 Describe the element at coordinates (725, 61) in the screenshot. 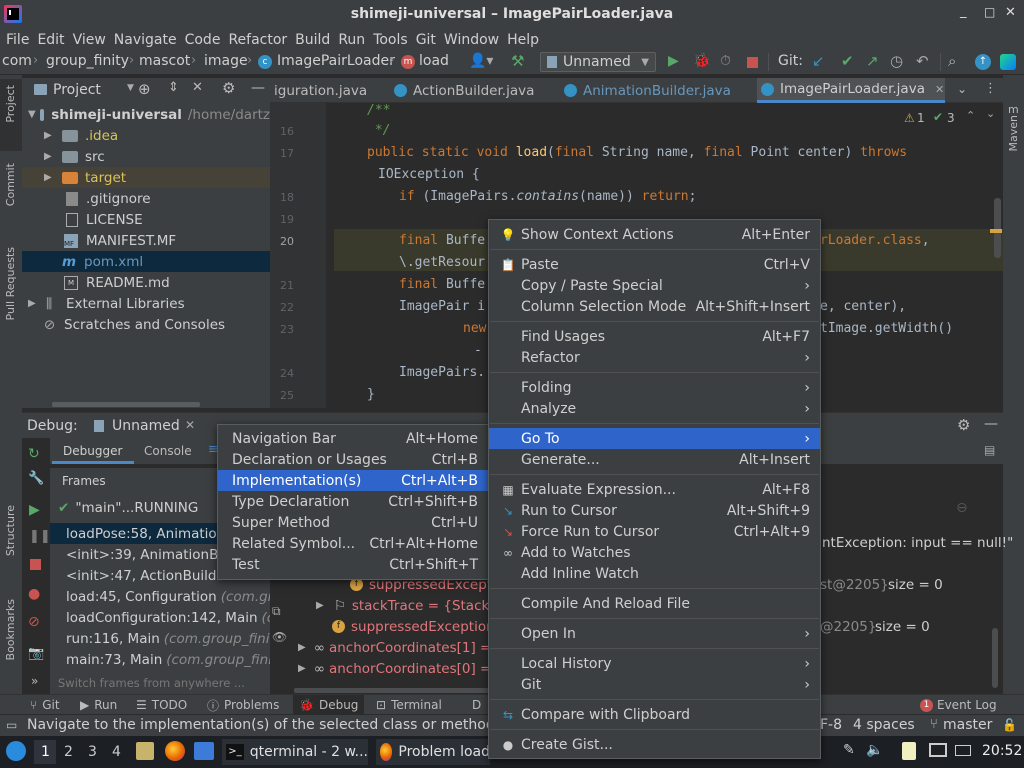

I see `profile-icon: ⏱` at that location.